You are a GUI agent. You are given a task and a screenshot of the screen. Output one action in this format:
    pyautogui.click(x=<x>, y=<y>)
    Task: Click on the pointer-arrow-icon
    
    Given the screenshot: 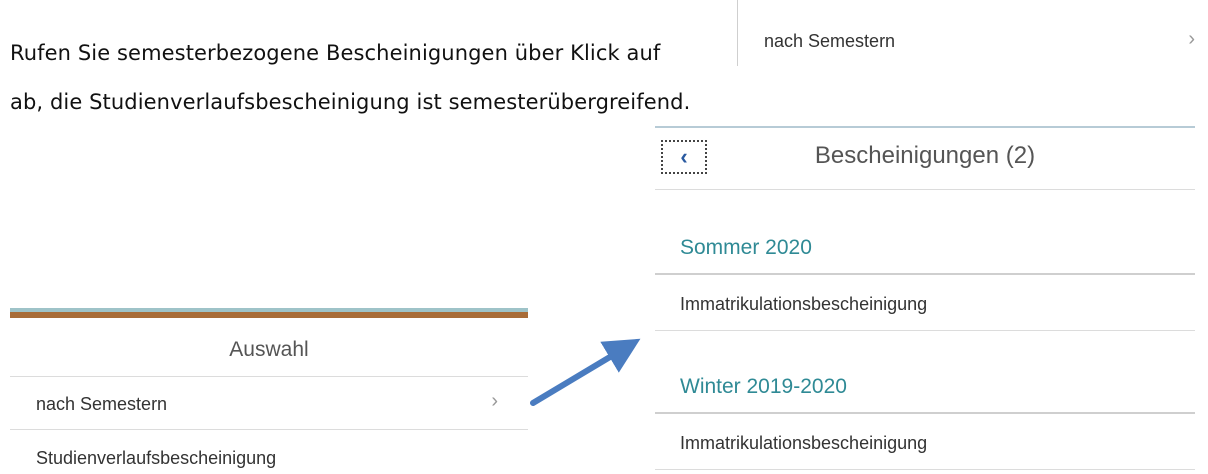 What is the action you would take?
    pyautogui.click(x=585, y=372)
    